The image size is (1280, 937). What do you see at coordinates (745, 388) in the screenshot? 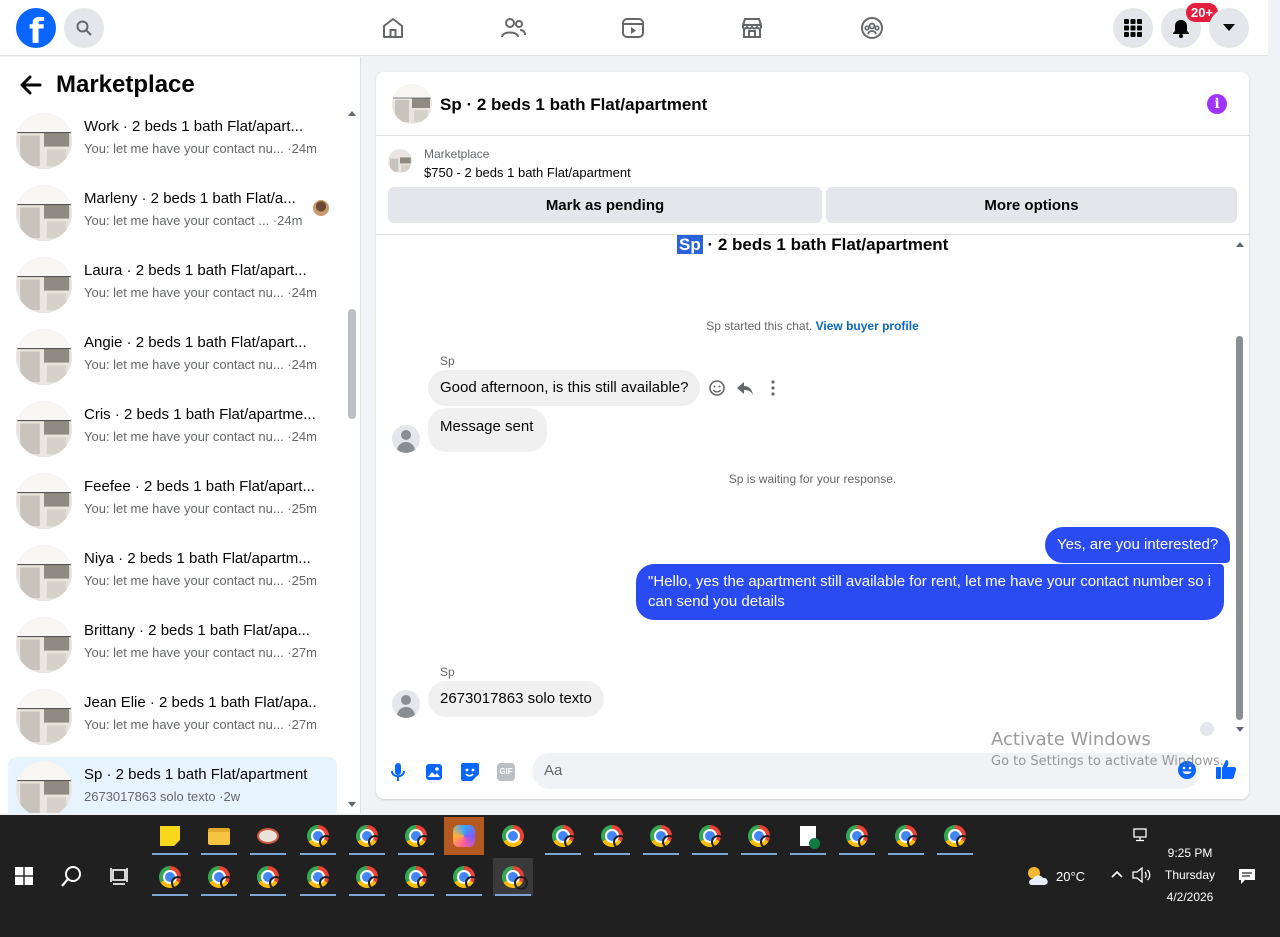
I see `reply-icon` at bounding box center [745, 388].